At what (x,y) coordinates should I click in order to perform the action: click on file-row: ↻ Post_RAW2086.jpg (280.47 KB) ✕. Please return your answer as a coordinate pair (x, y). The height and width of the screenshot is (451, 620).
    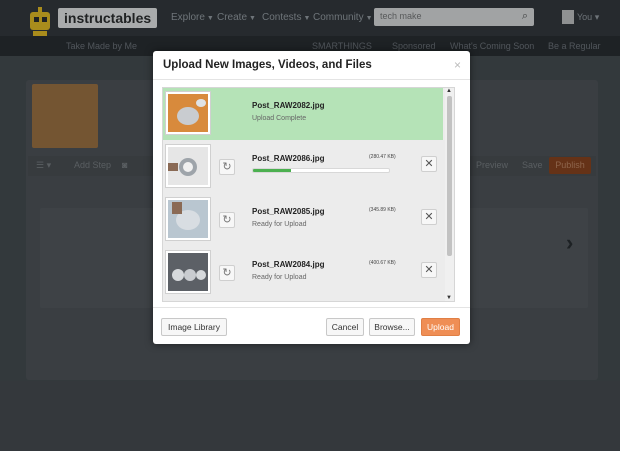
    Looking at the image, I should click on (303, 167).